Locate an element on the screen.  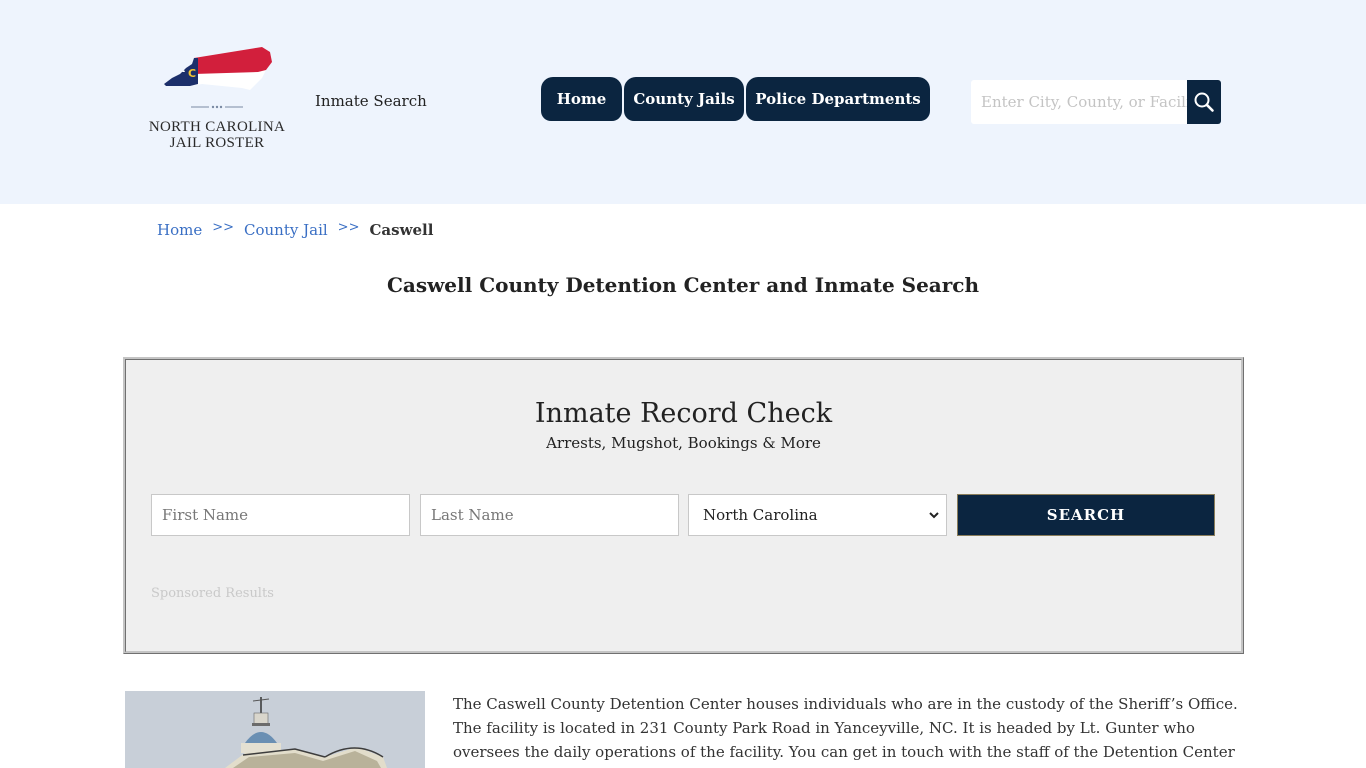
first-name-input is located at coordinates (280, 515).